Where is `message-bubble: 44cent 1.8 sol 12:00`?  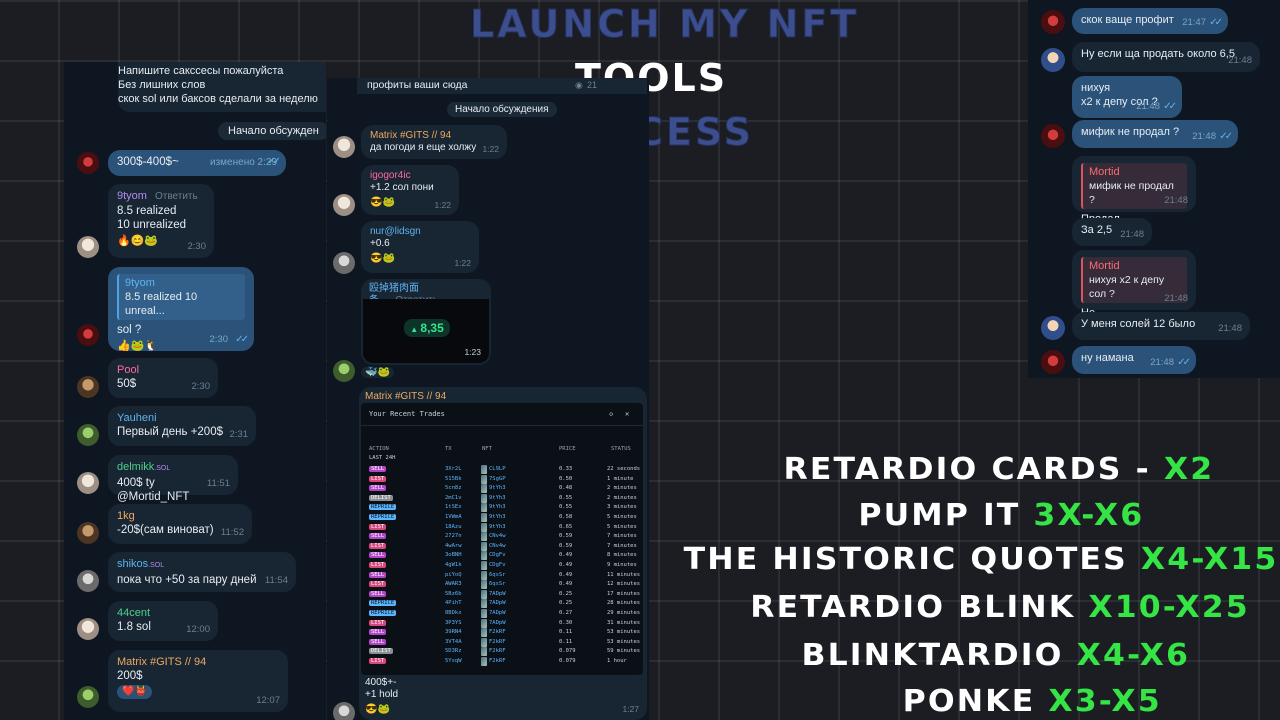 message-bubble: 44cent 1.8 sol 12:00 is located at coordinates (163, 621).